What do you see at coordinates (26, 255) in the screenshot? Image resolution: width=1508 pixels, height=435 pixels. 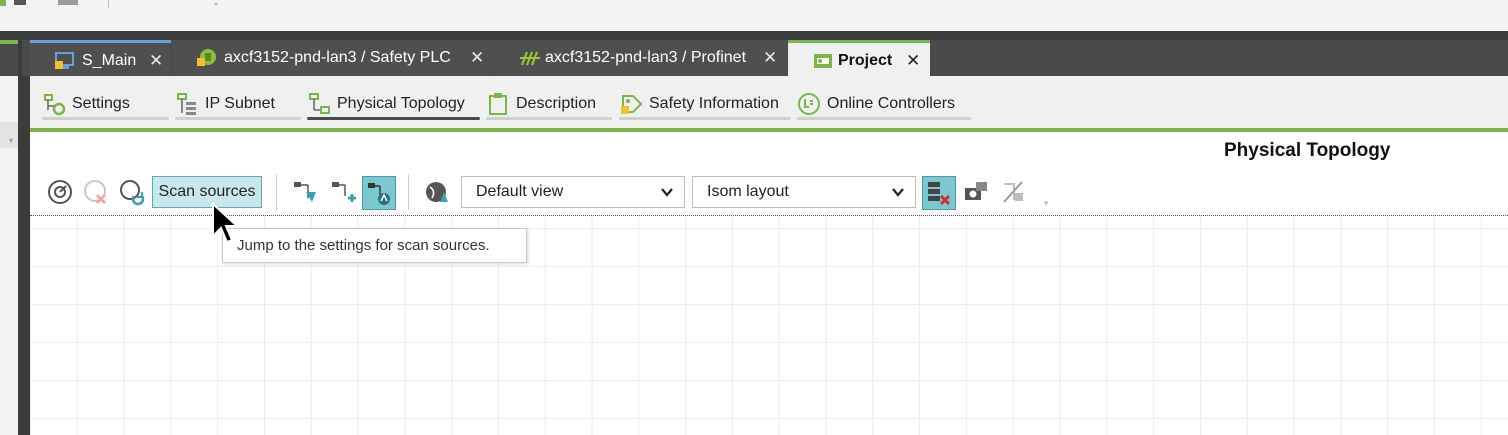 I see `editor-frame` at bounding box center [26, 255].